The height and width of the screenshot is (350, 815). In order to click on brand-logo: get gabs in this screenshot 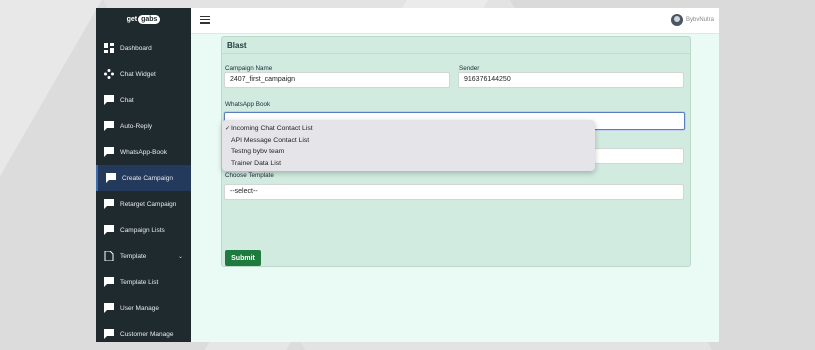, I will do `click(143, 19)`.